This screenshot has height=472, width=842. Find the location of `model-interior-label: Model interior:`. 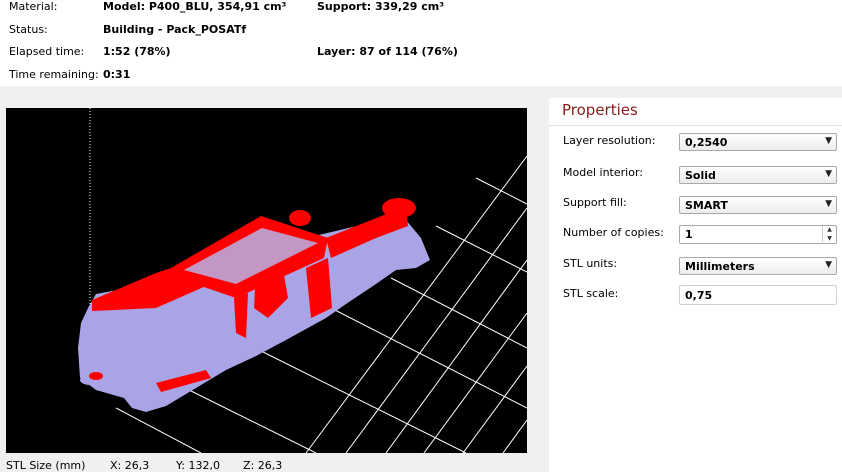

model-interior-label: Model interior: is located at coordinates (603, 172).